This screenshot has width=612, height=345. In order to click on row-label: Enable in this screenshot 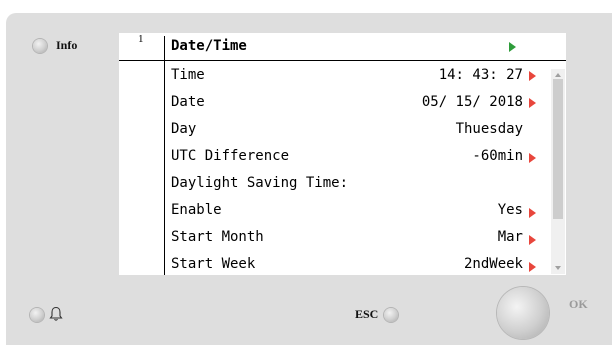, I will do `click(196, 210)`.